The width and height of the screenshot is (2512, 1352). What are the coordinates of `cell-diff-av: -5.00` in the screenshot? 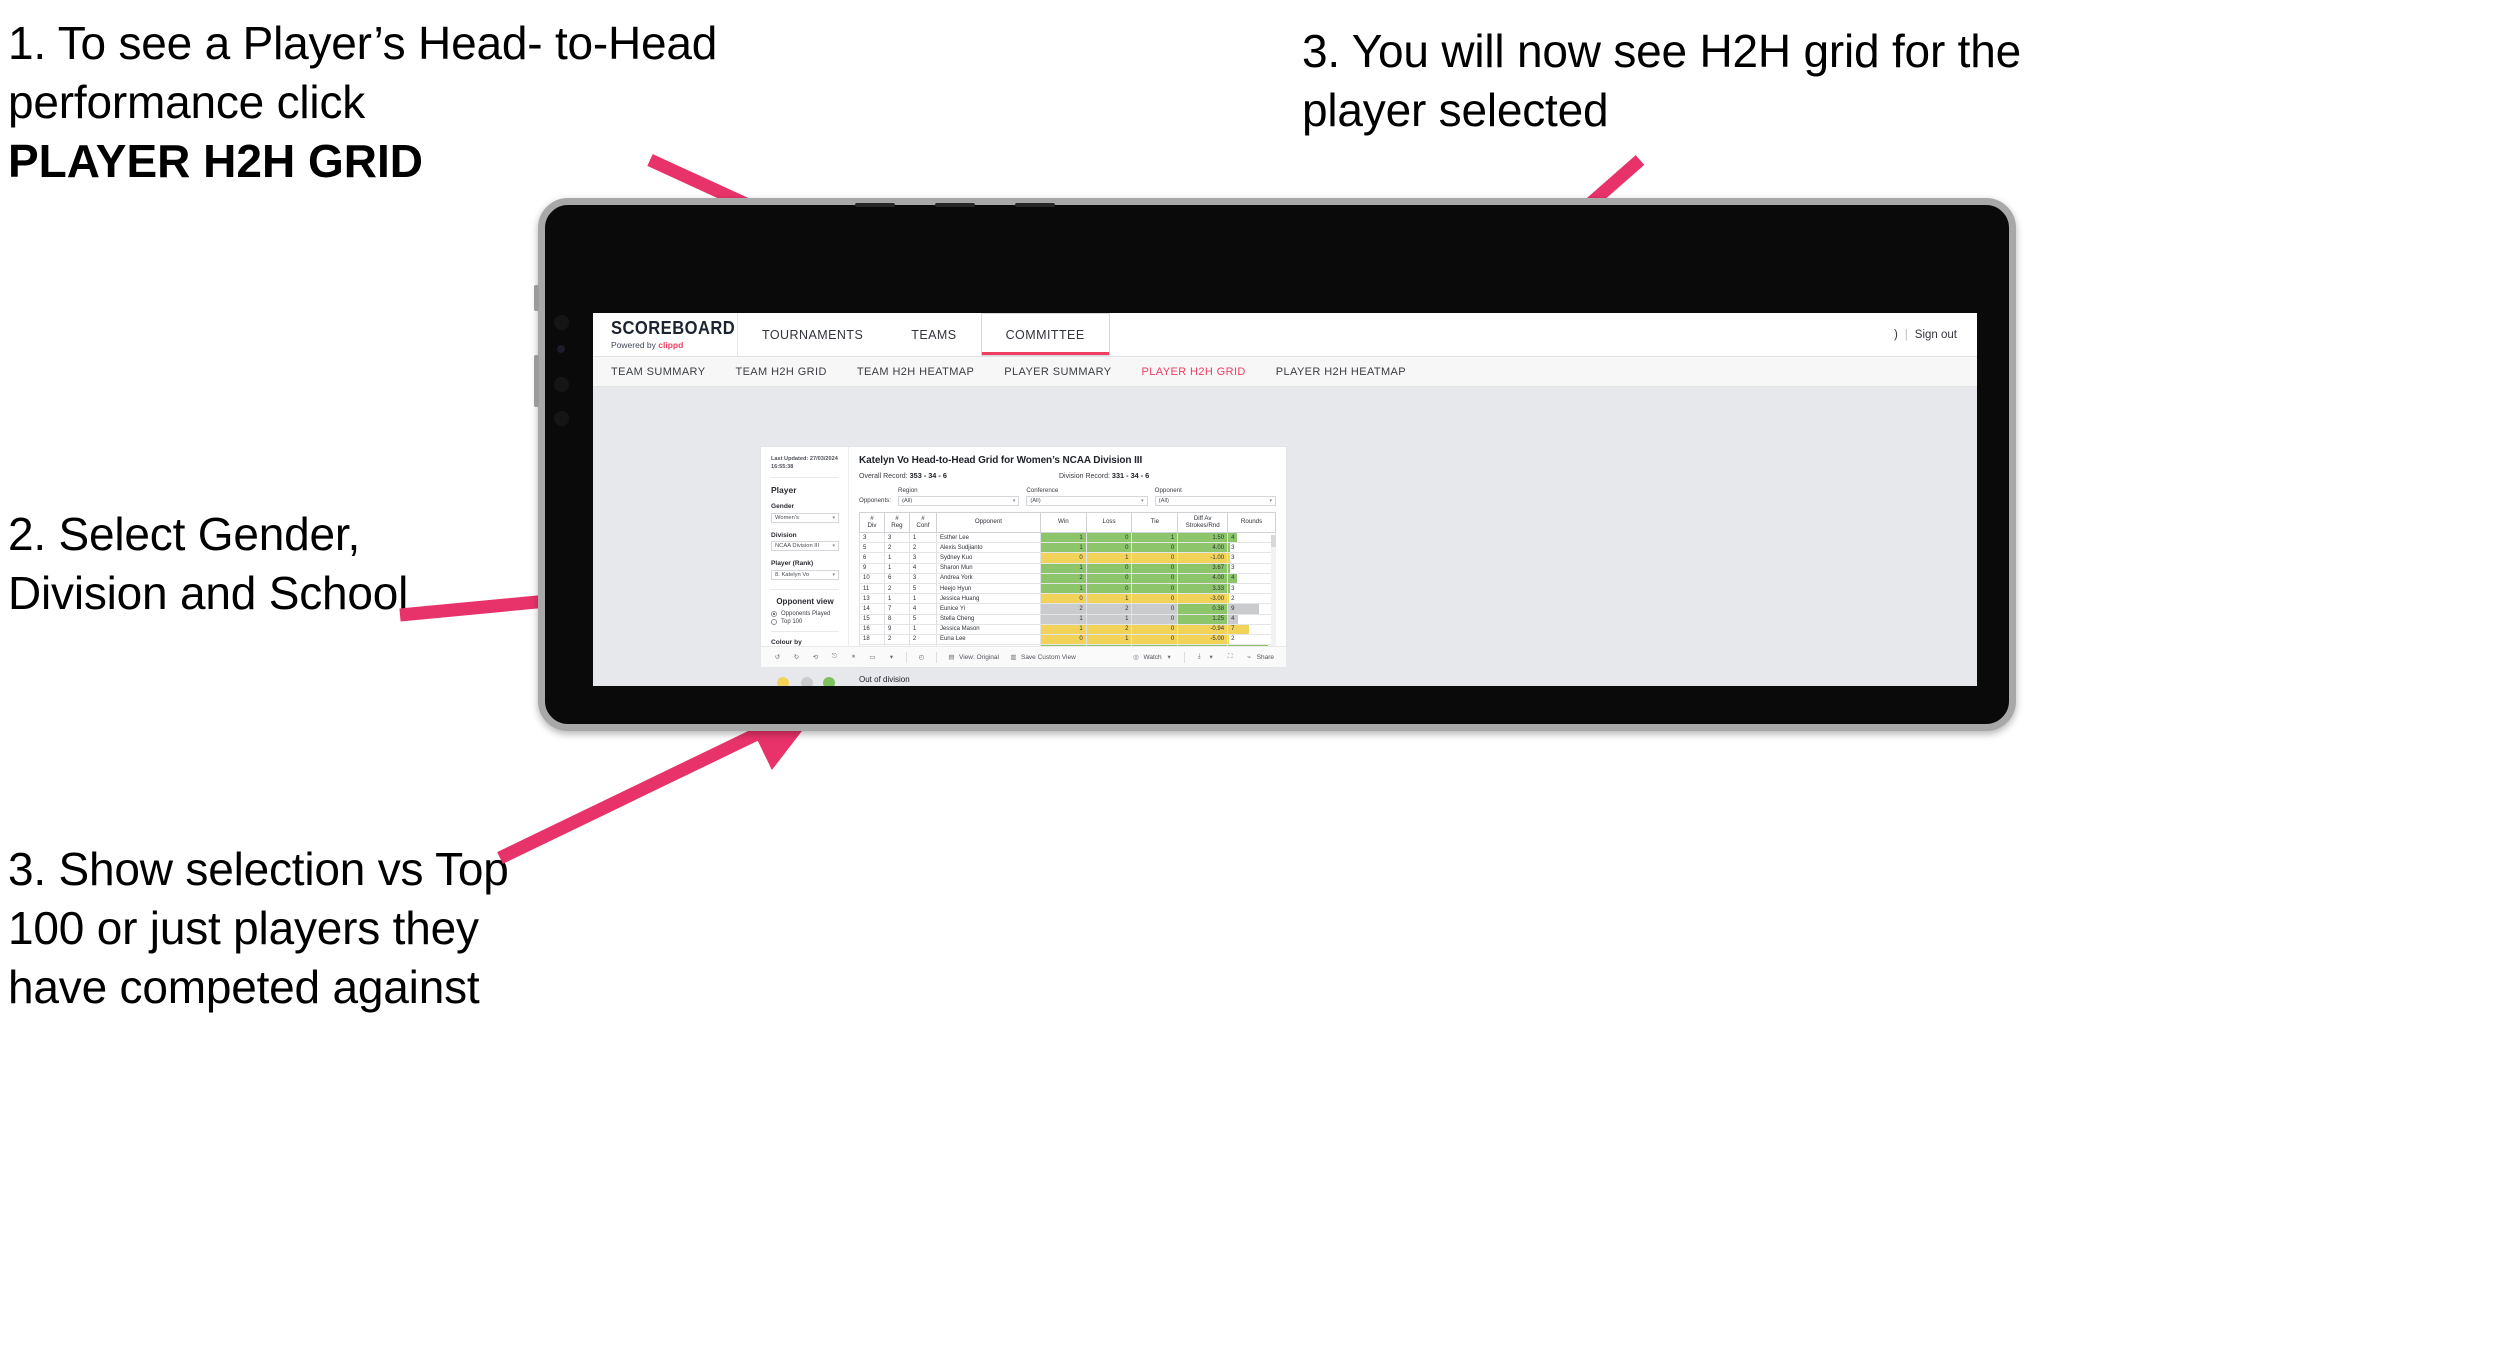 It's located at (1203, 640).